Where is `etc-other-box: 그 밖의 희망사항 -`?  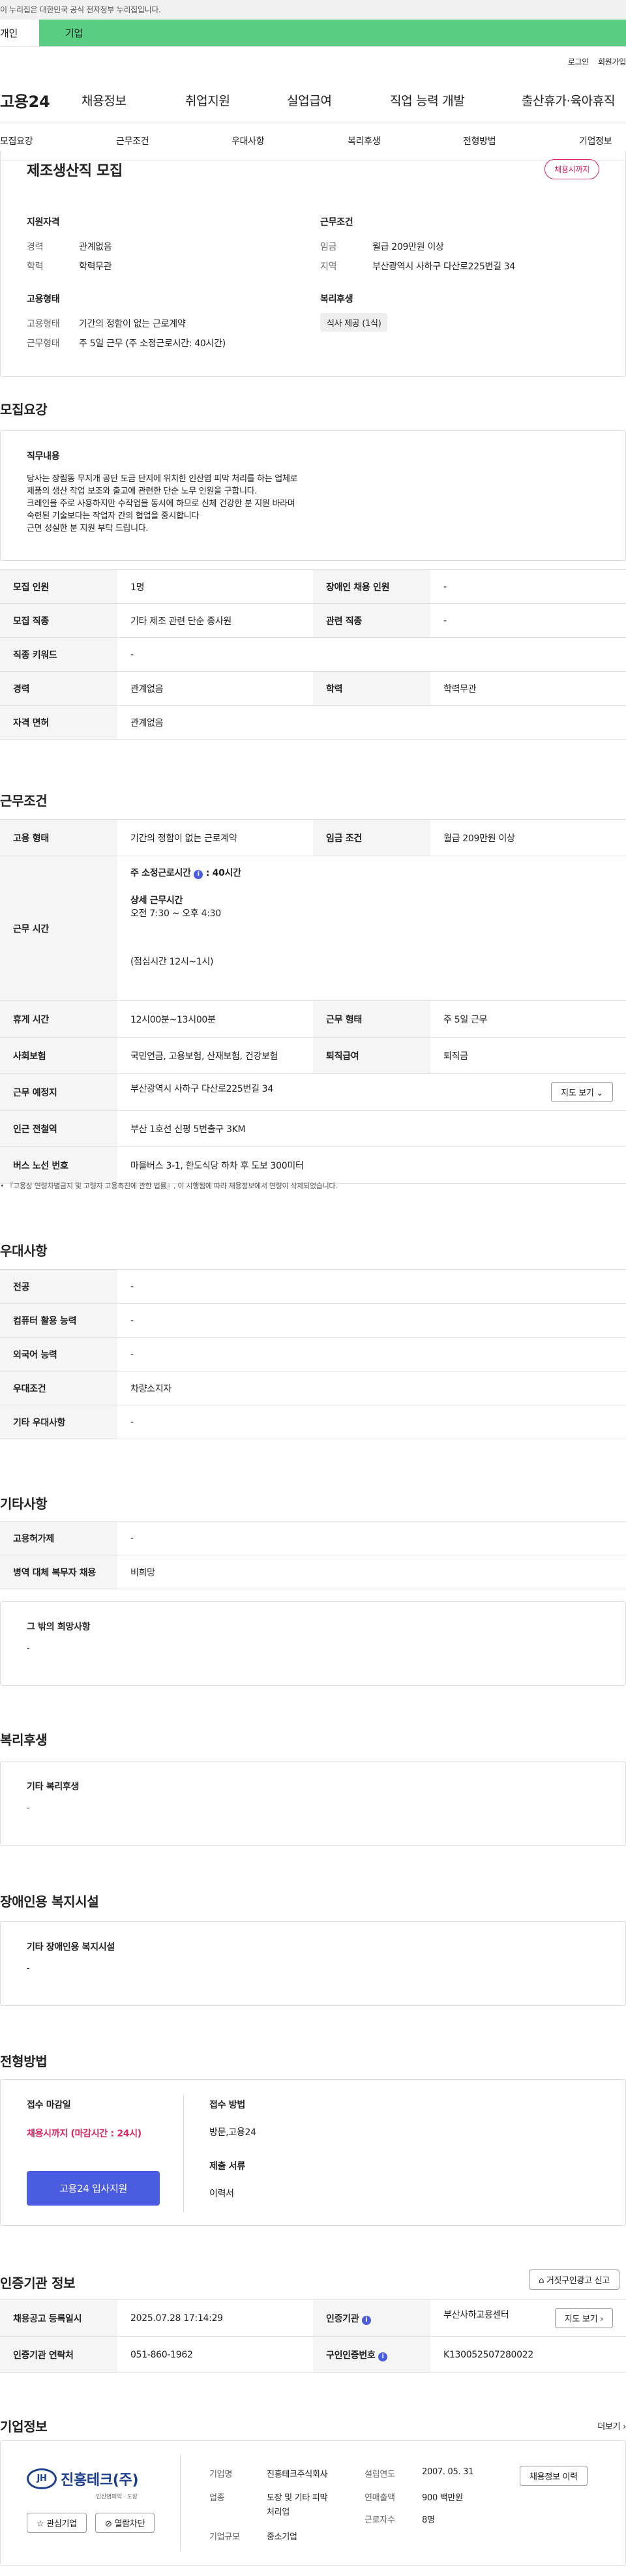 etc-other-box: 그 밖의 희망사항 - is located at coordinates (313, 1643).